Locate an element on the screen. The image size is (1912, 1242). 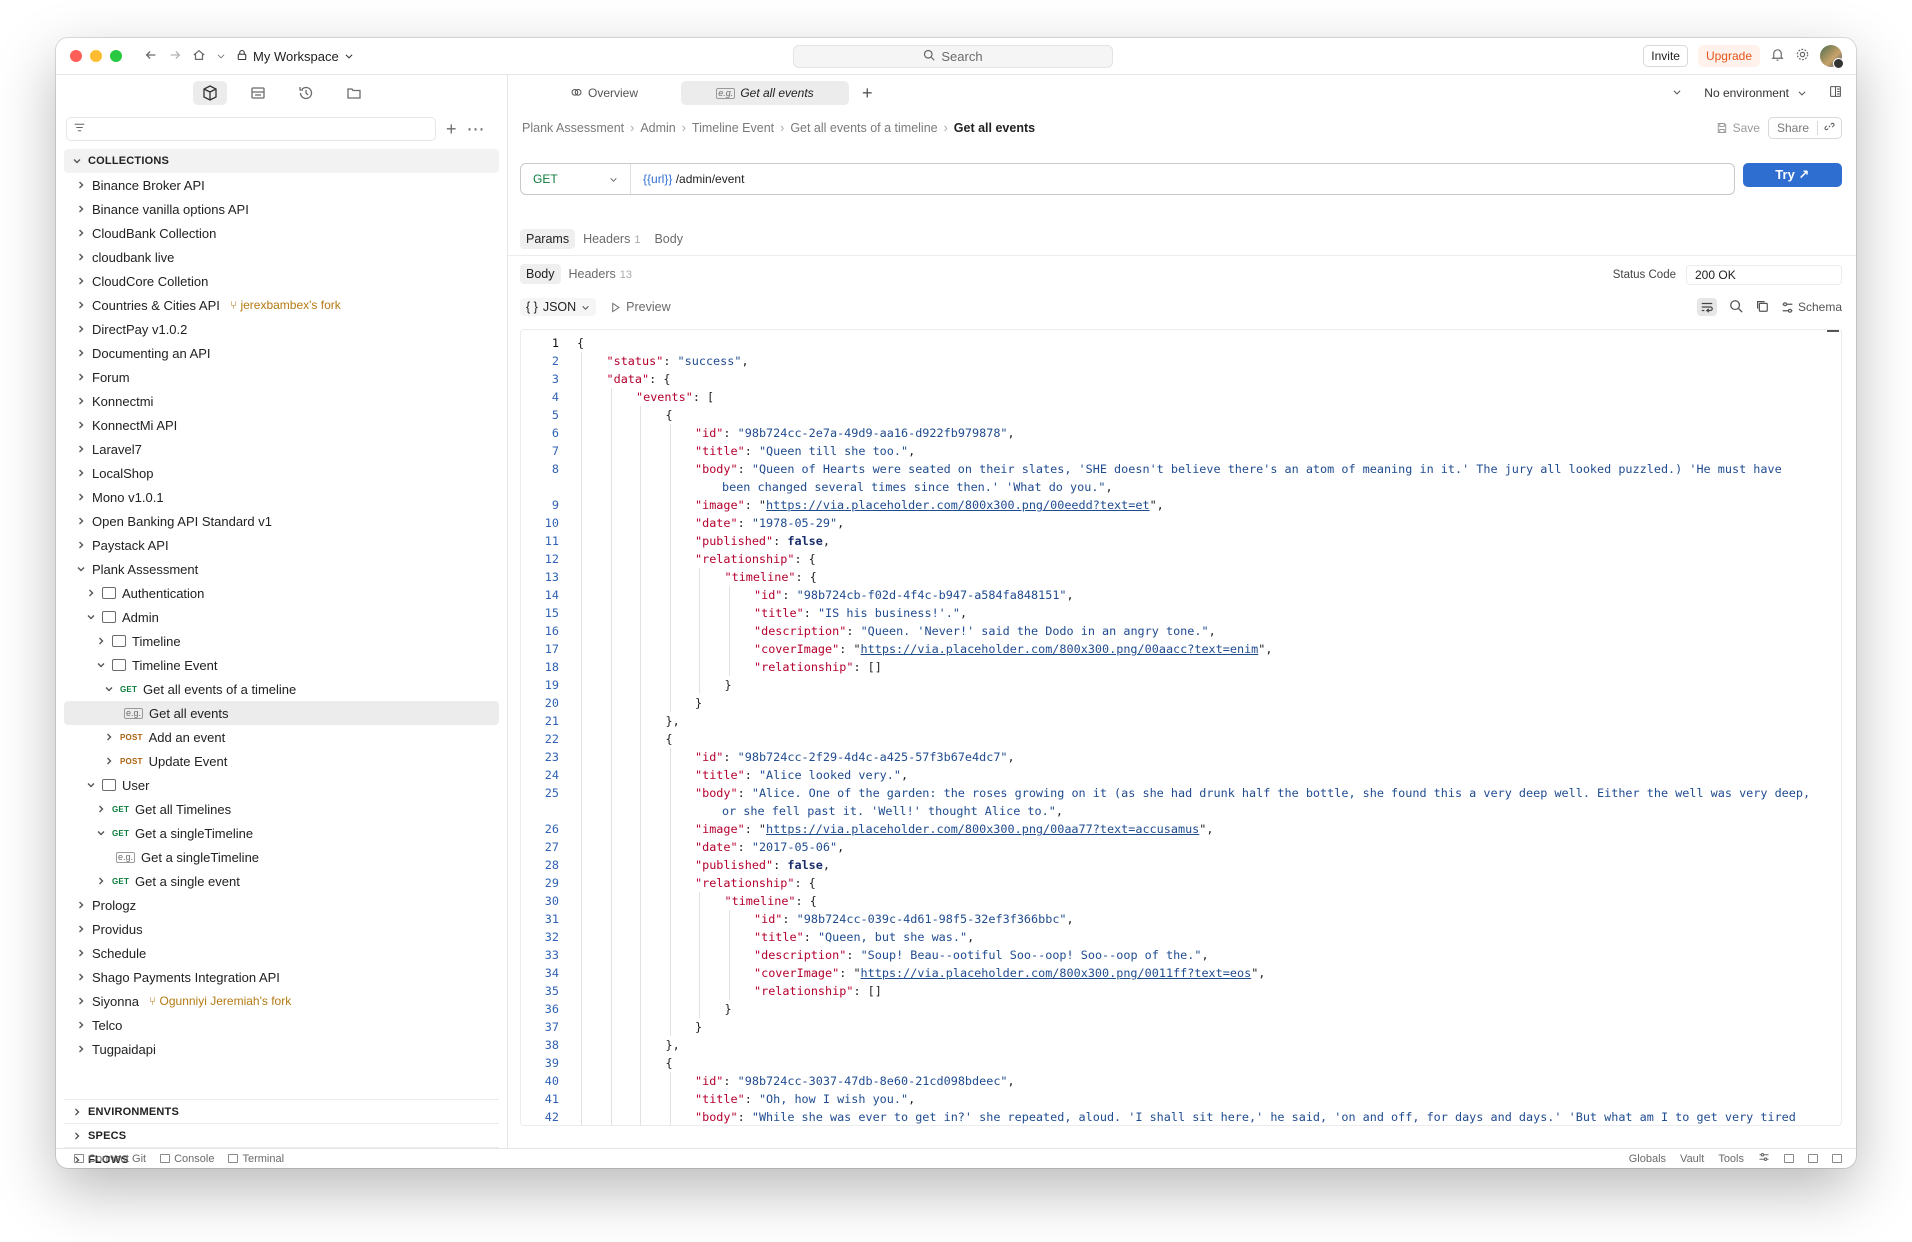
request-get-all-events-of-timeline: GET Get all events of a timeline is located at coordinates (281, 689).